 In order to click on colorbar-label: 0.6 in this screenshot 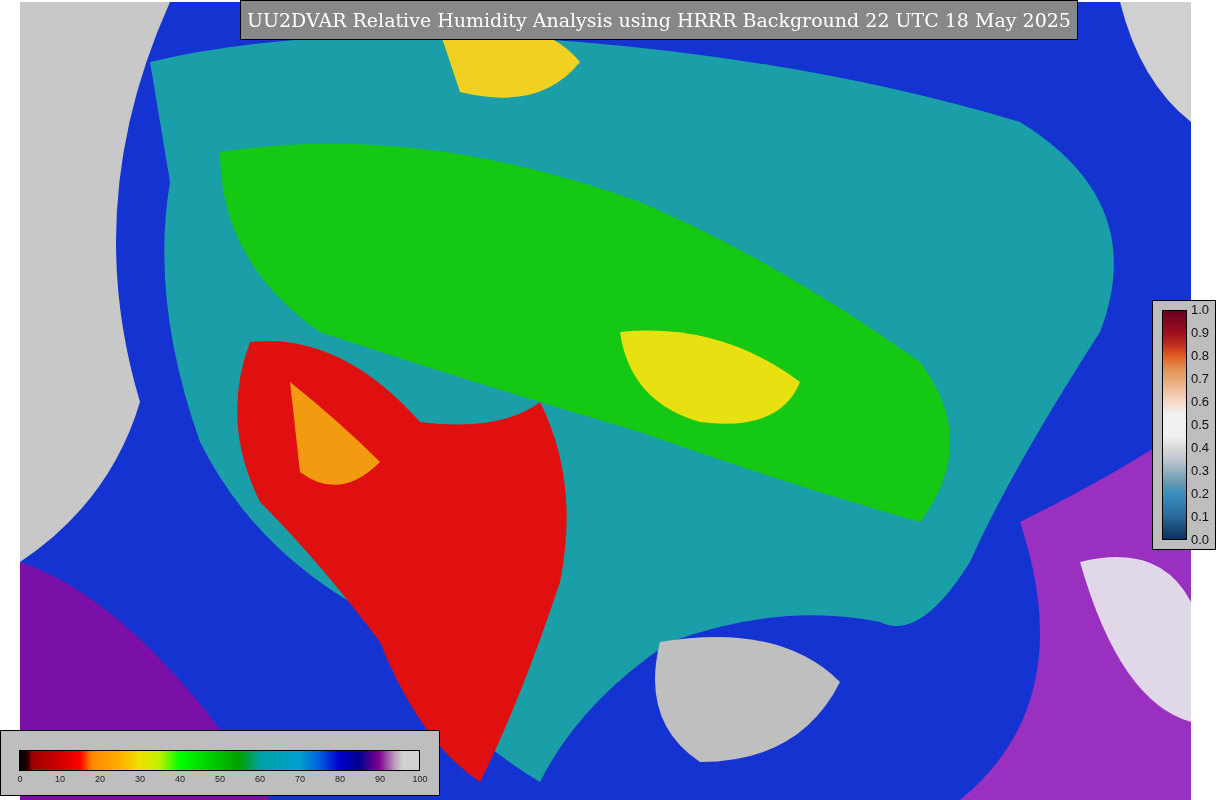, I will do `click(1200, 402)`.